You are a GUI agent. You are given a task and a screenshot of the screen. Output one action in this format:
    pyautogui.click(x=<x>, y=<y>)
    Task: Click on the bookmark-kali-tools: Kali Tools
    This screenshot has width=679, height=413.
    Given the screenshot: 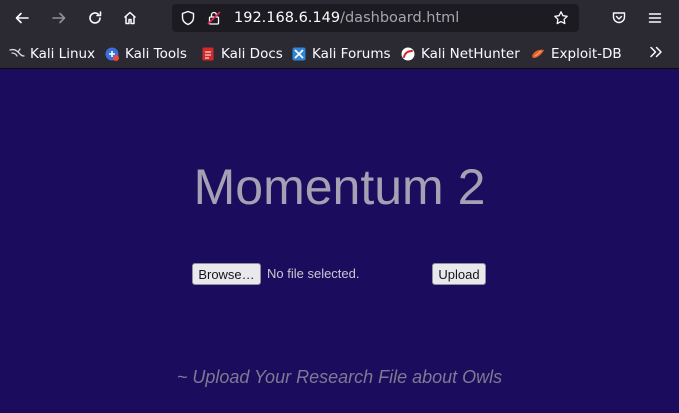 What is the action you would take?
    pyautogui.click(x=145, y=53)
    